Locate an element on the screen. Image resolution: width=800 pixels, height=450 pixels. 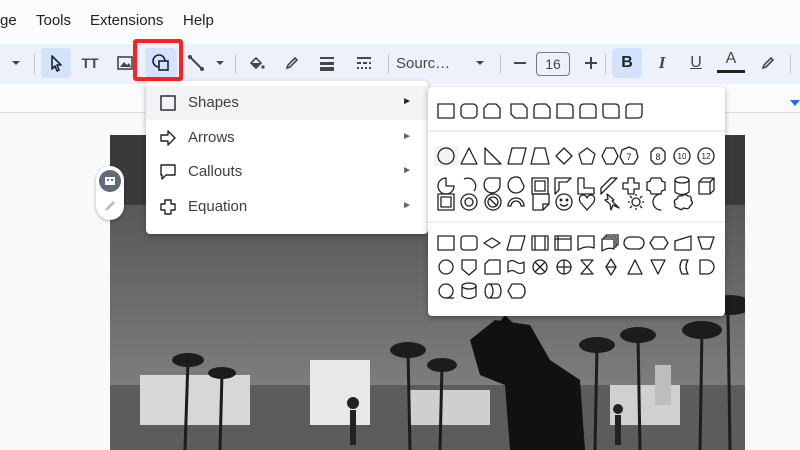
shape-triangle is located at coordinates (469, 156).